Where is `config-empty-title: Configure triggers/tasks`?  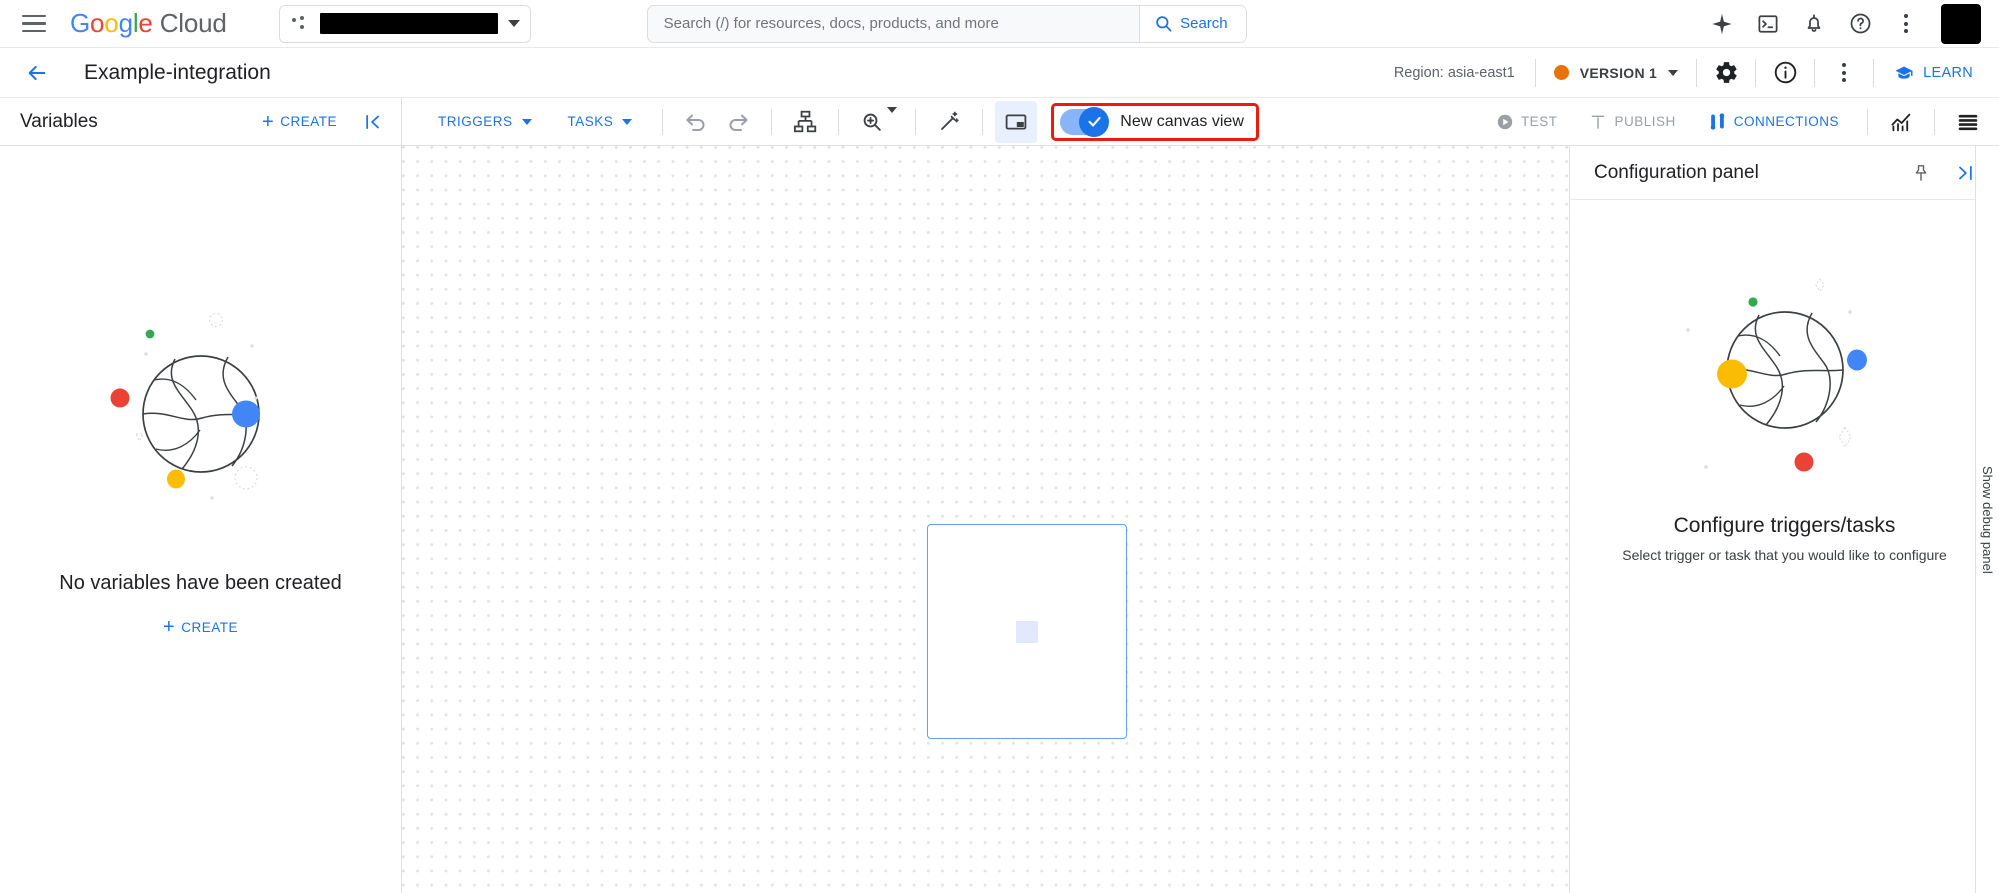
config-empty-title: Configure triggers/tasks is located at coordinates (1784, 525).